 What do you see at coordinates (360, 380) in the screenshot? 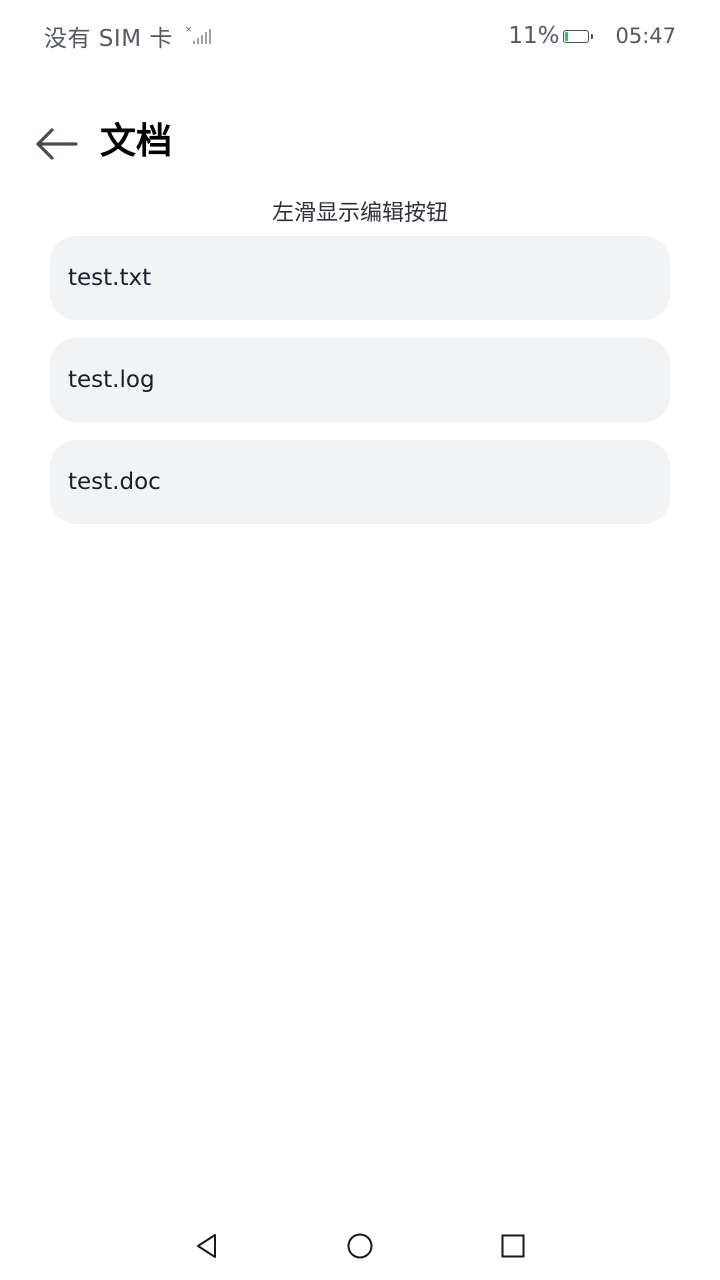
I see `list-item: test.log` at bounding box center [360, 380].